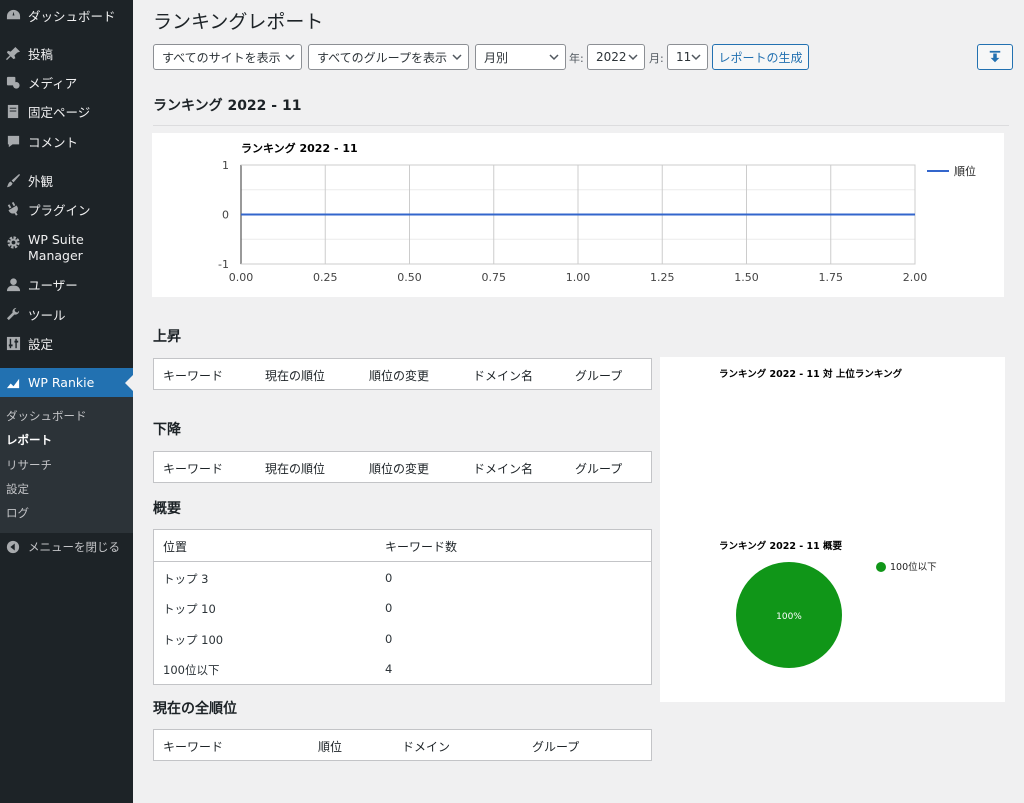  What do you see at coordinates (59, 210) in the screenshot?
I see `menu-label: プラグイン` at bounding box center [59, 210].